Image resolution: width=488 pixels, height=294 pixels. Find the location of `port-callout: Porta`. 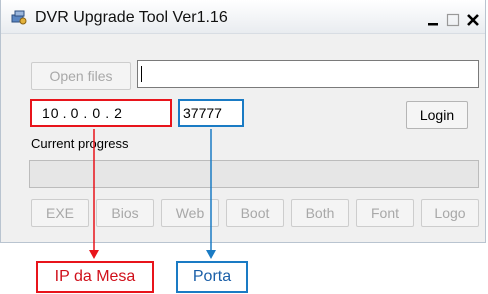

port-callout: Porta is located at coordinates (212, 277).